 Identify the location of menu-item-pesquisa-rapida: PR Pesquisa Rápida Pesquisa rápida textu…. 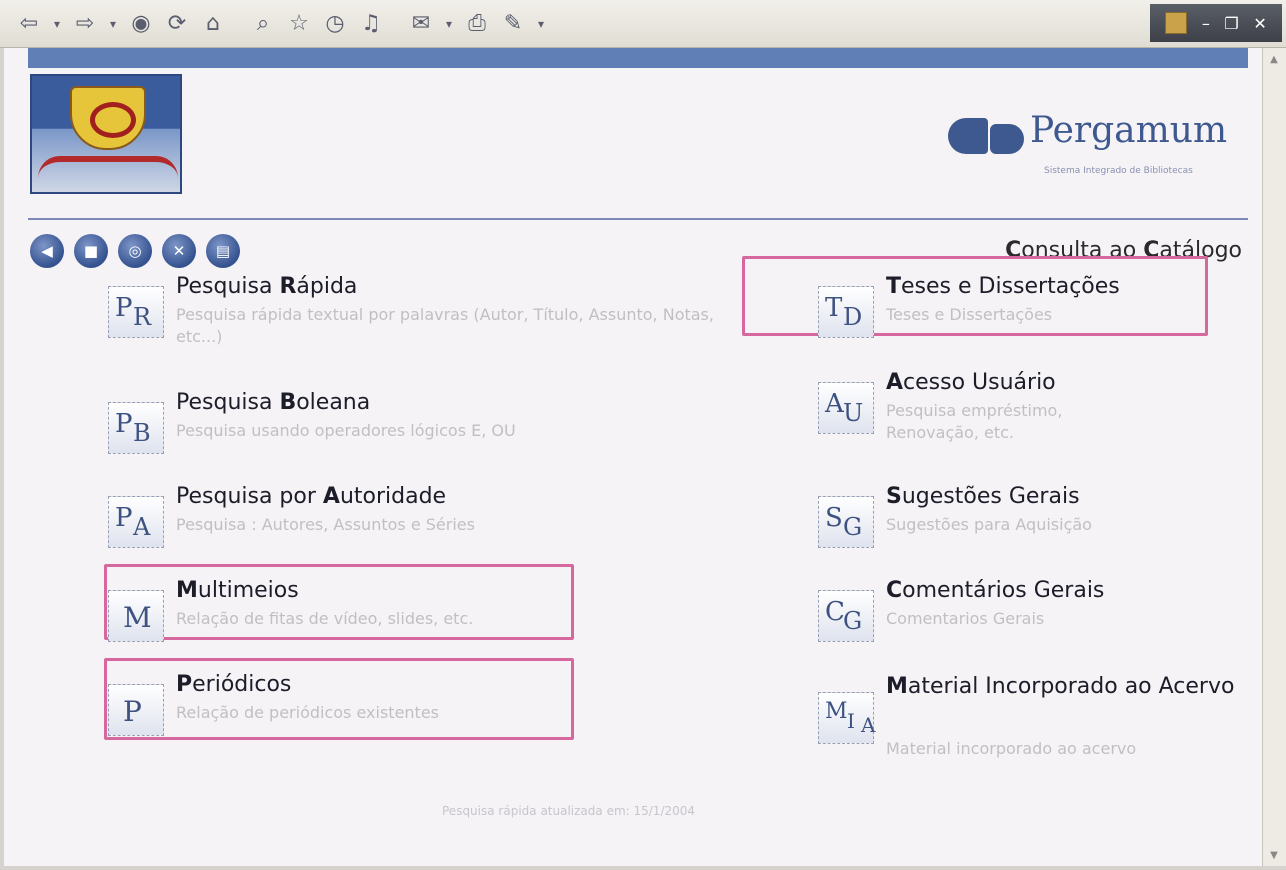
(411, 314).